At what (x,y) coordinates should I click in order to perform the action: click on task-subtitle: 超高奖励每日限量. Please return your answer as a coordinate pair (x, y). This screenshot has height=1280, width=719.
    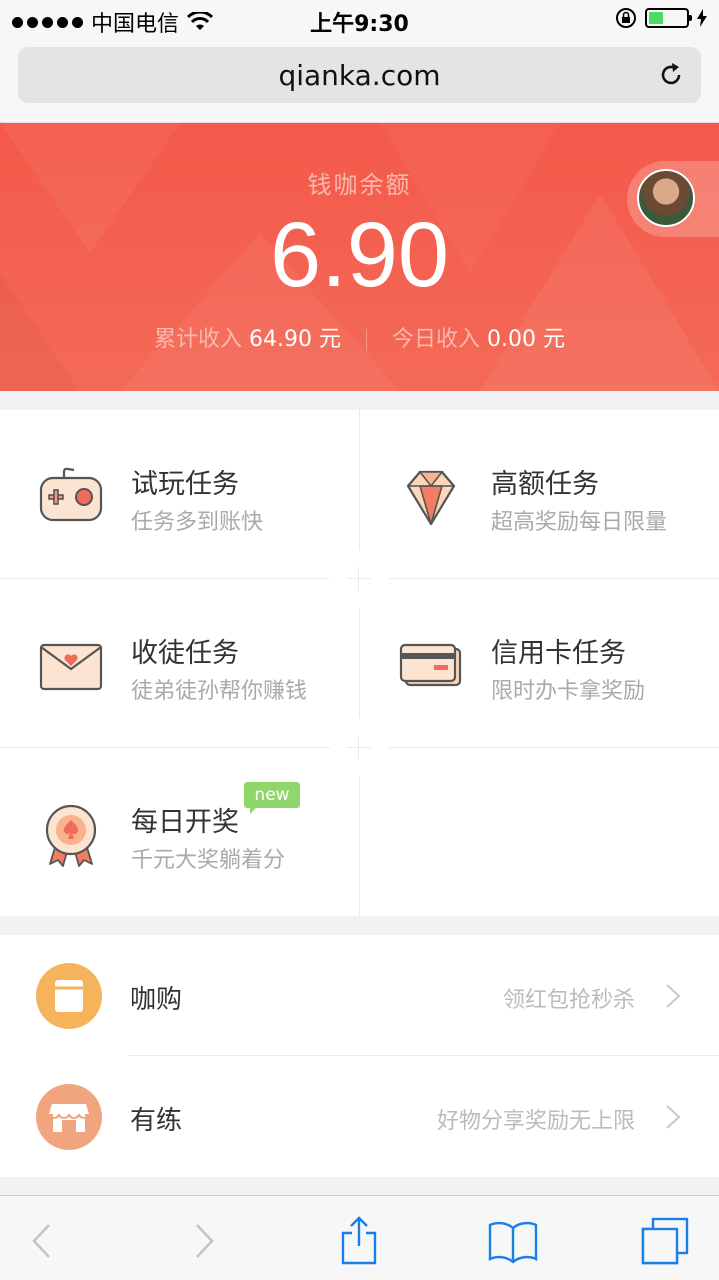
    Looking at the image, I should click on (579, 522).